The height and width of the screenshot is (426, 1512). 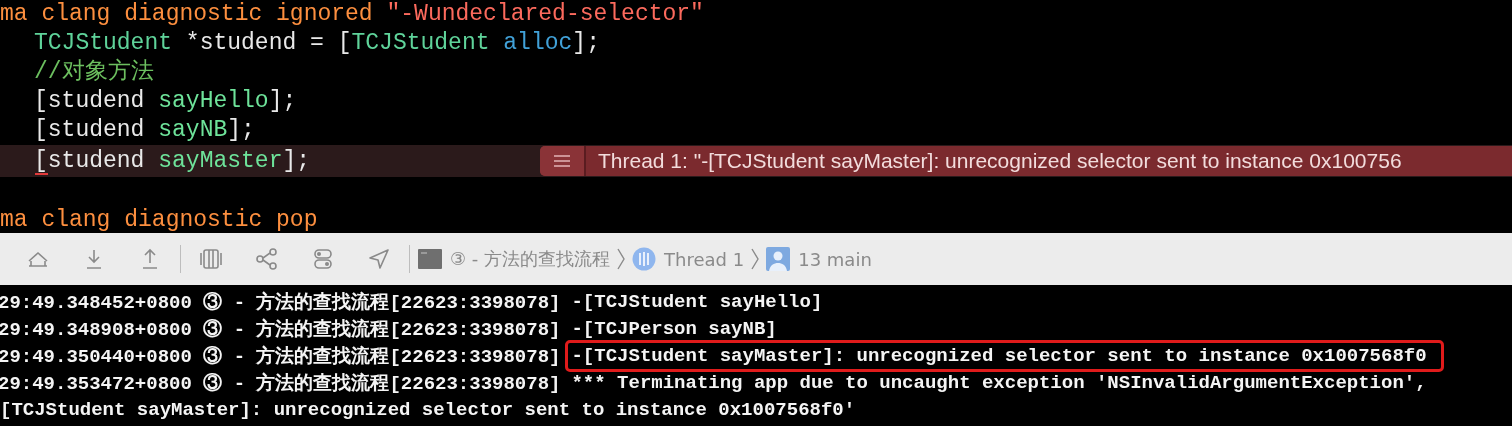 What do you see at coordinates (778, 259) in the screenshot?
I see `user-icon` at bounding box center [778, 259].